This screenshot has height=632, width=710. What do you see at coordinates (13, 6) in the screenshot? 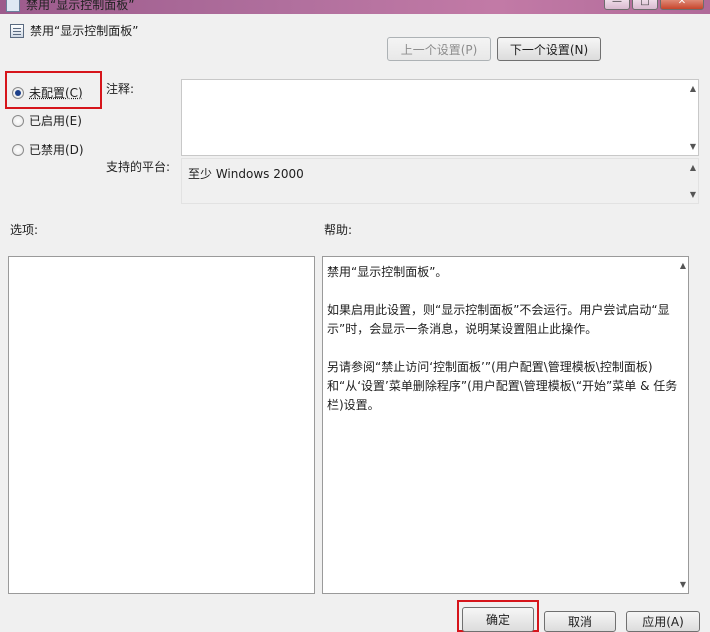
I see `policy-window-icon` at bounding box center [13, 6].